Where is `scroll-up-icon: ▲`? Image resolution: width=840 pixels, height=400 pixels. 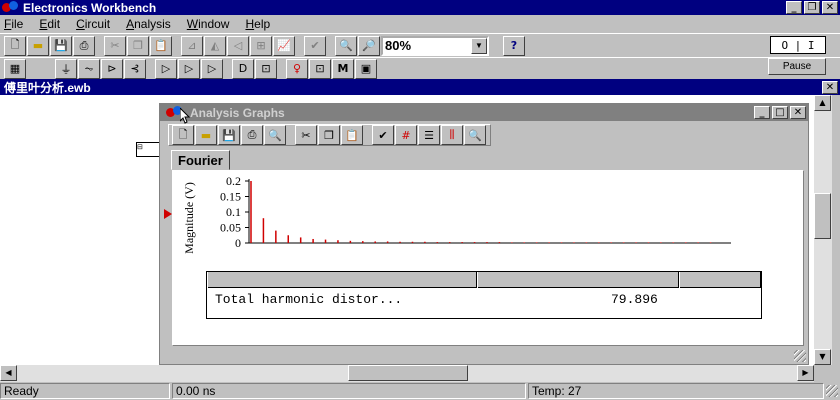 scroll-up-icon: ▲ is located at coordinates (822, 103).